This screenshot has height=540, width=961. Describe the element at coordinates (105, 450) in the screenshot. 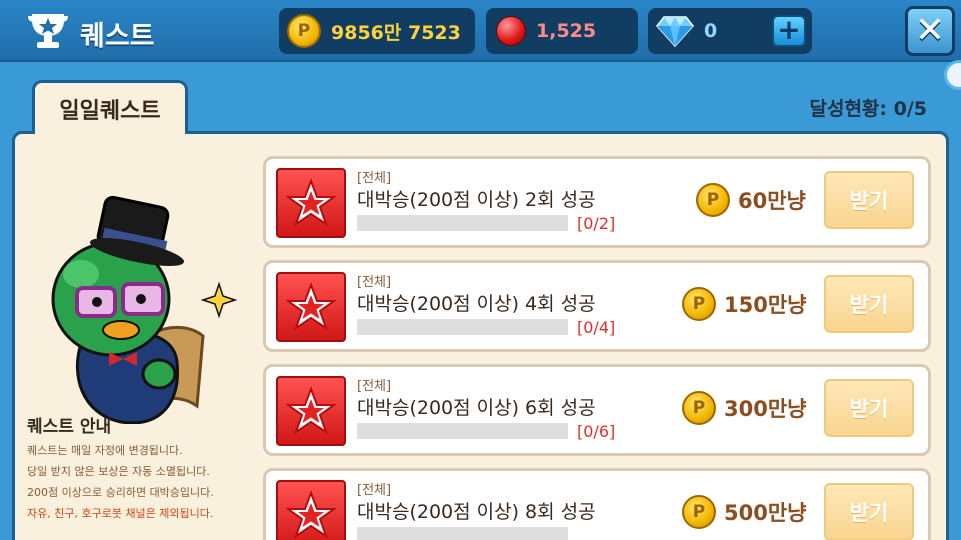

I see `quest-info-line: 퀘스트는 매일 자정에 변경됩니다.` at that location.